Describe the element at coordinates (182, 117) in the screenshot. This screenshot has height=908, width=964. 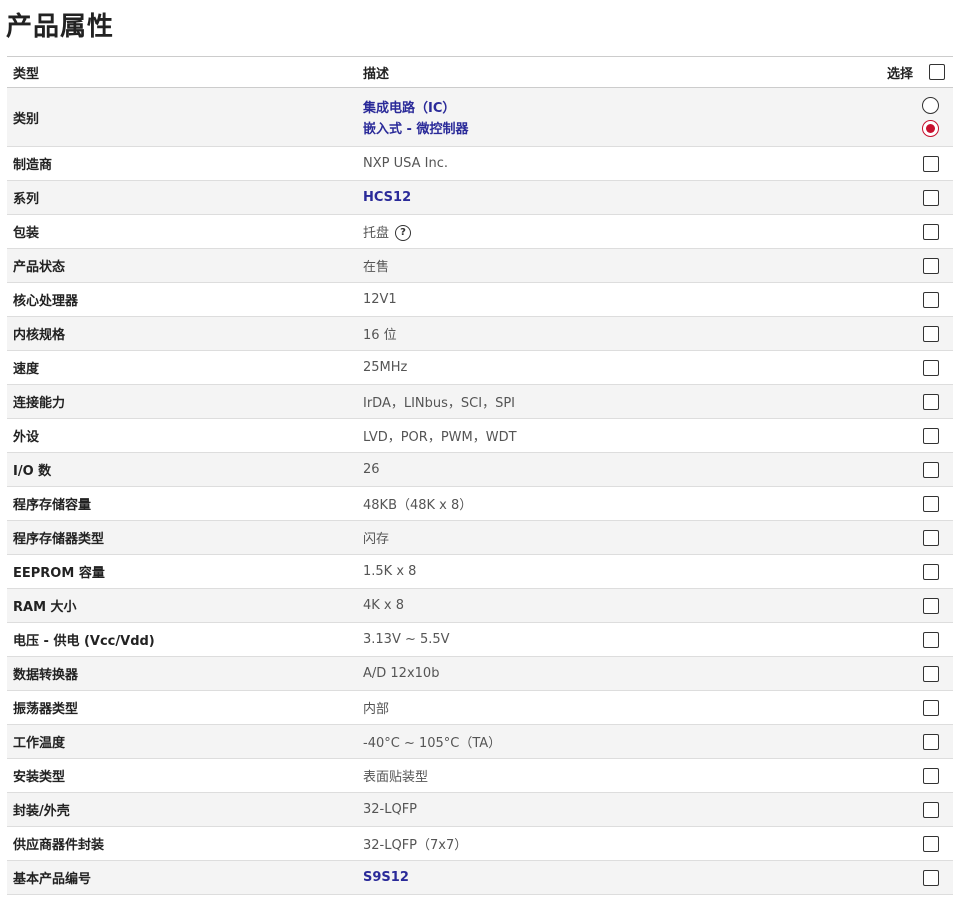
I see `row-key: 类别` at that location.